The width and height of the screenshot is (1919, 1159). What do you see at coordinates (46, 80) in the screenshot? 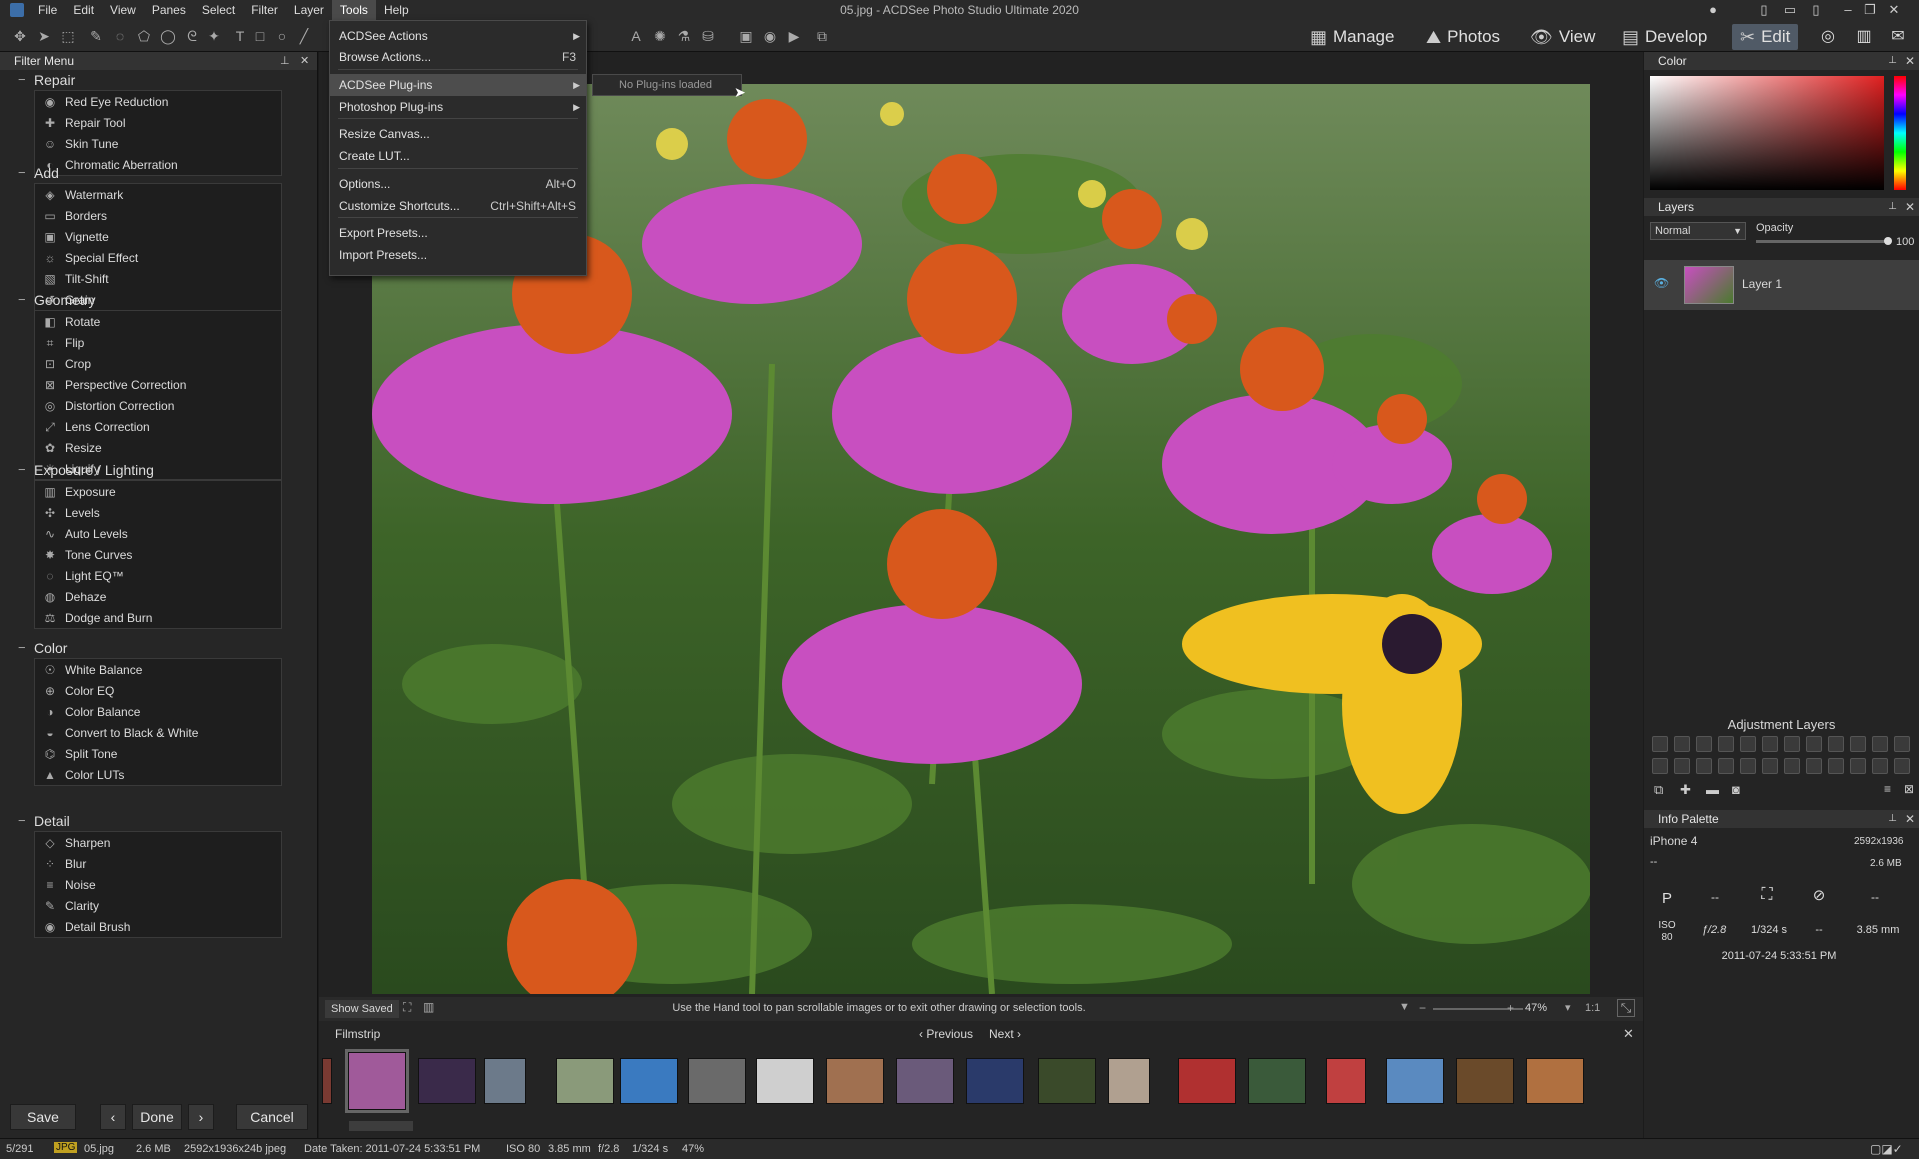
I see `filter-group-heading: Repair` at bounding box center [46, 80].